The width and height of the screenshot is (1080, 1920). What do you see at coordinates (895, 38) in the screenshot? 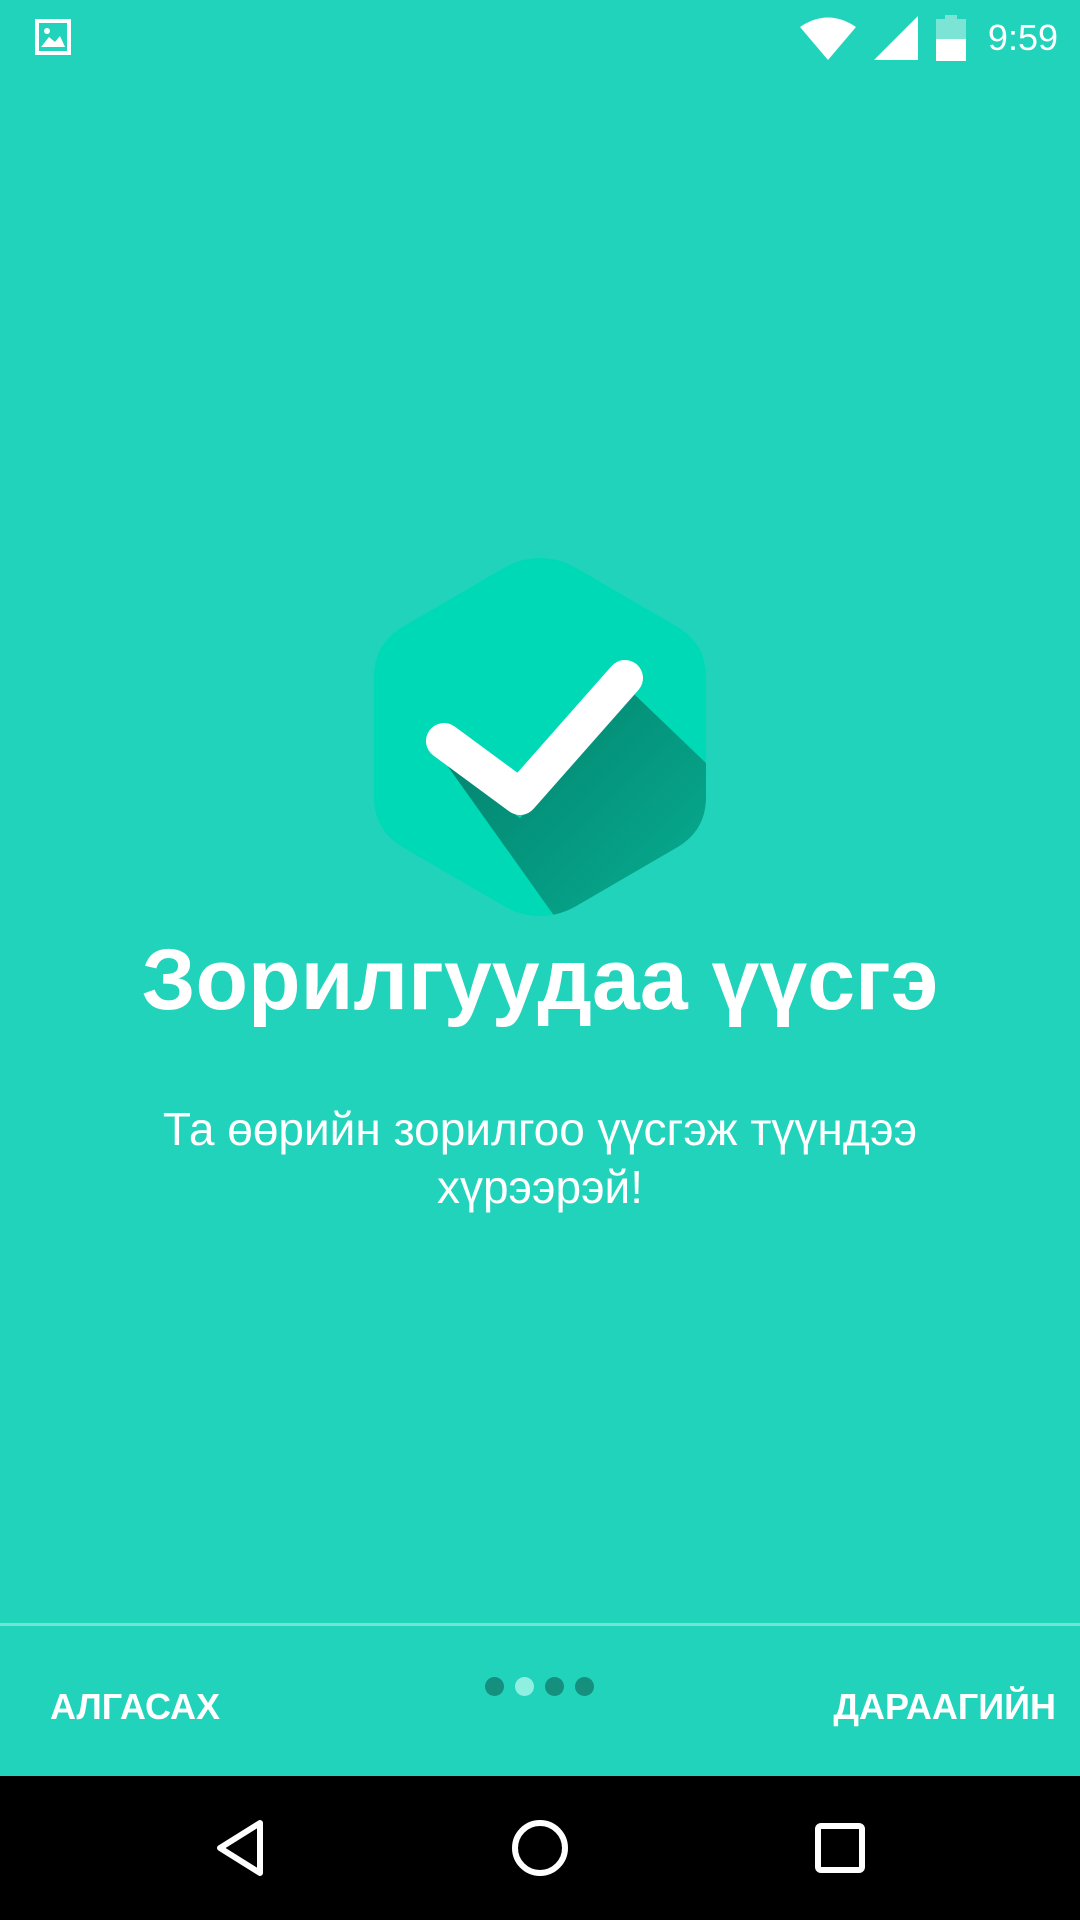
I see `cell-signal-icon` at bounding box center [895, 38].